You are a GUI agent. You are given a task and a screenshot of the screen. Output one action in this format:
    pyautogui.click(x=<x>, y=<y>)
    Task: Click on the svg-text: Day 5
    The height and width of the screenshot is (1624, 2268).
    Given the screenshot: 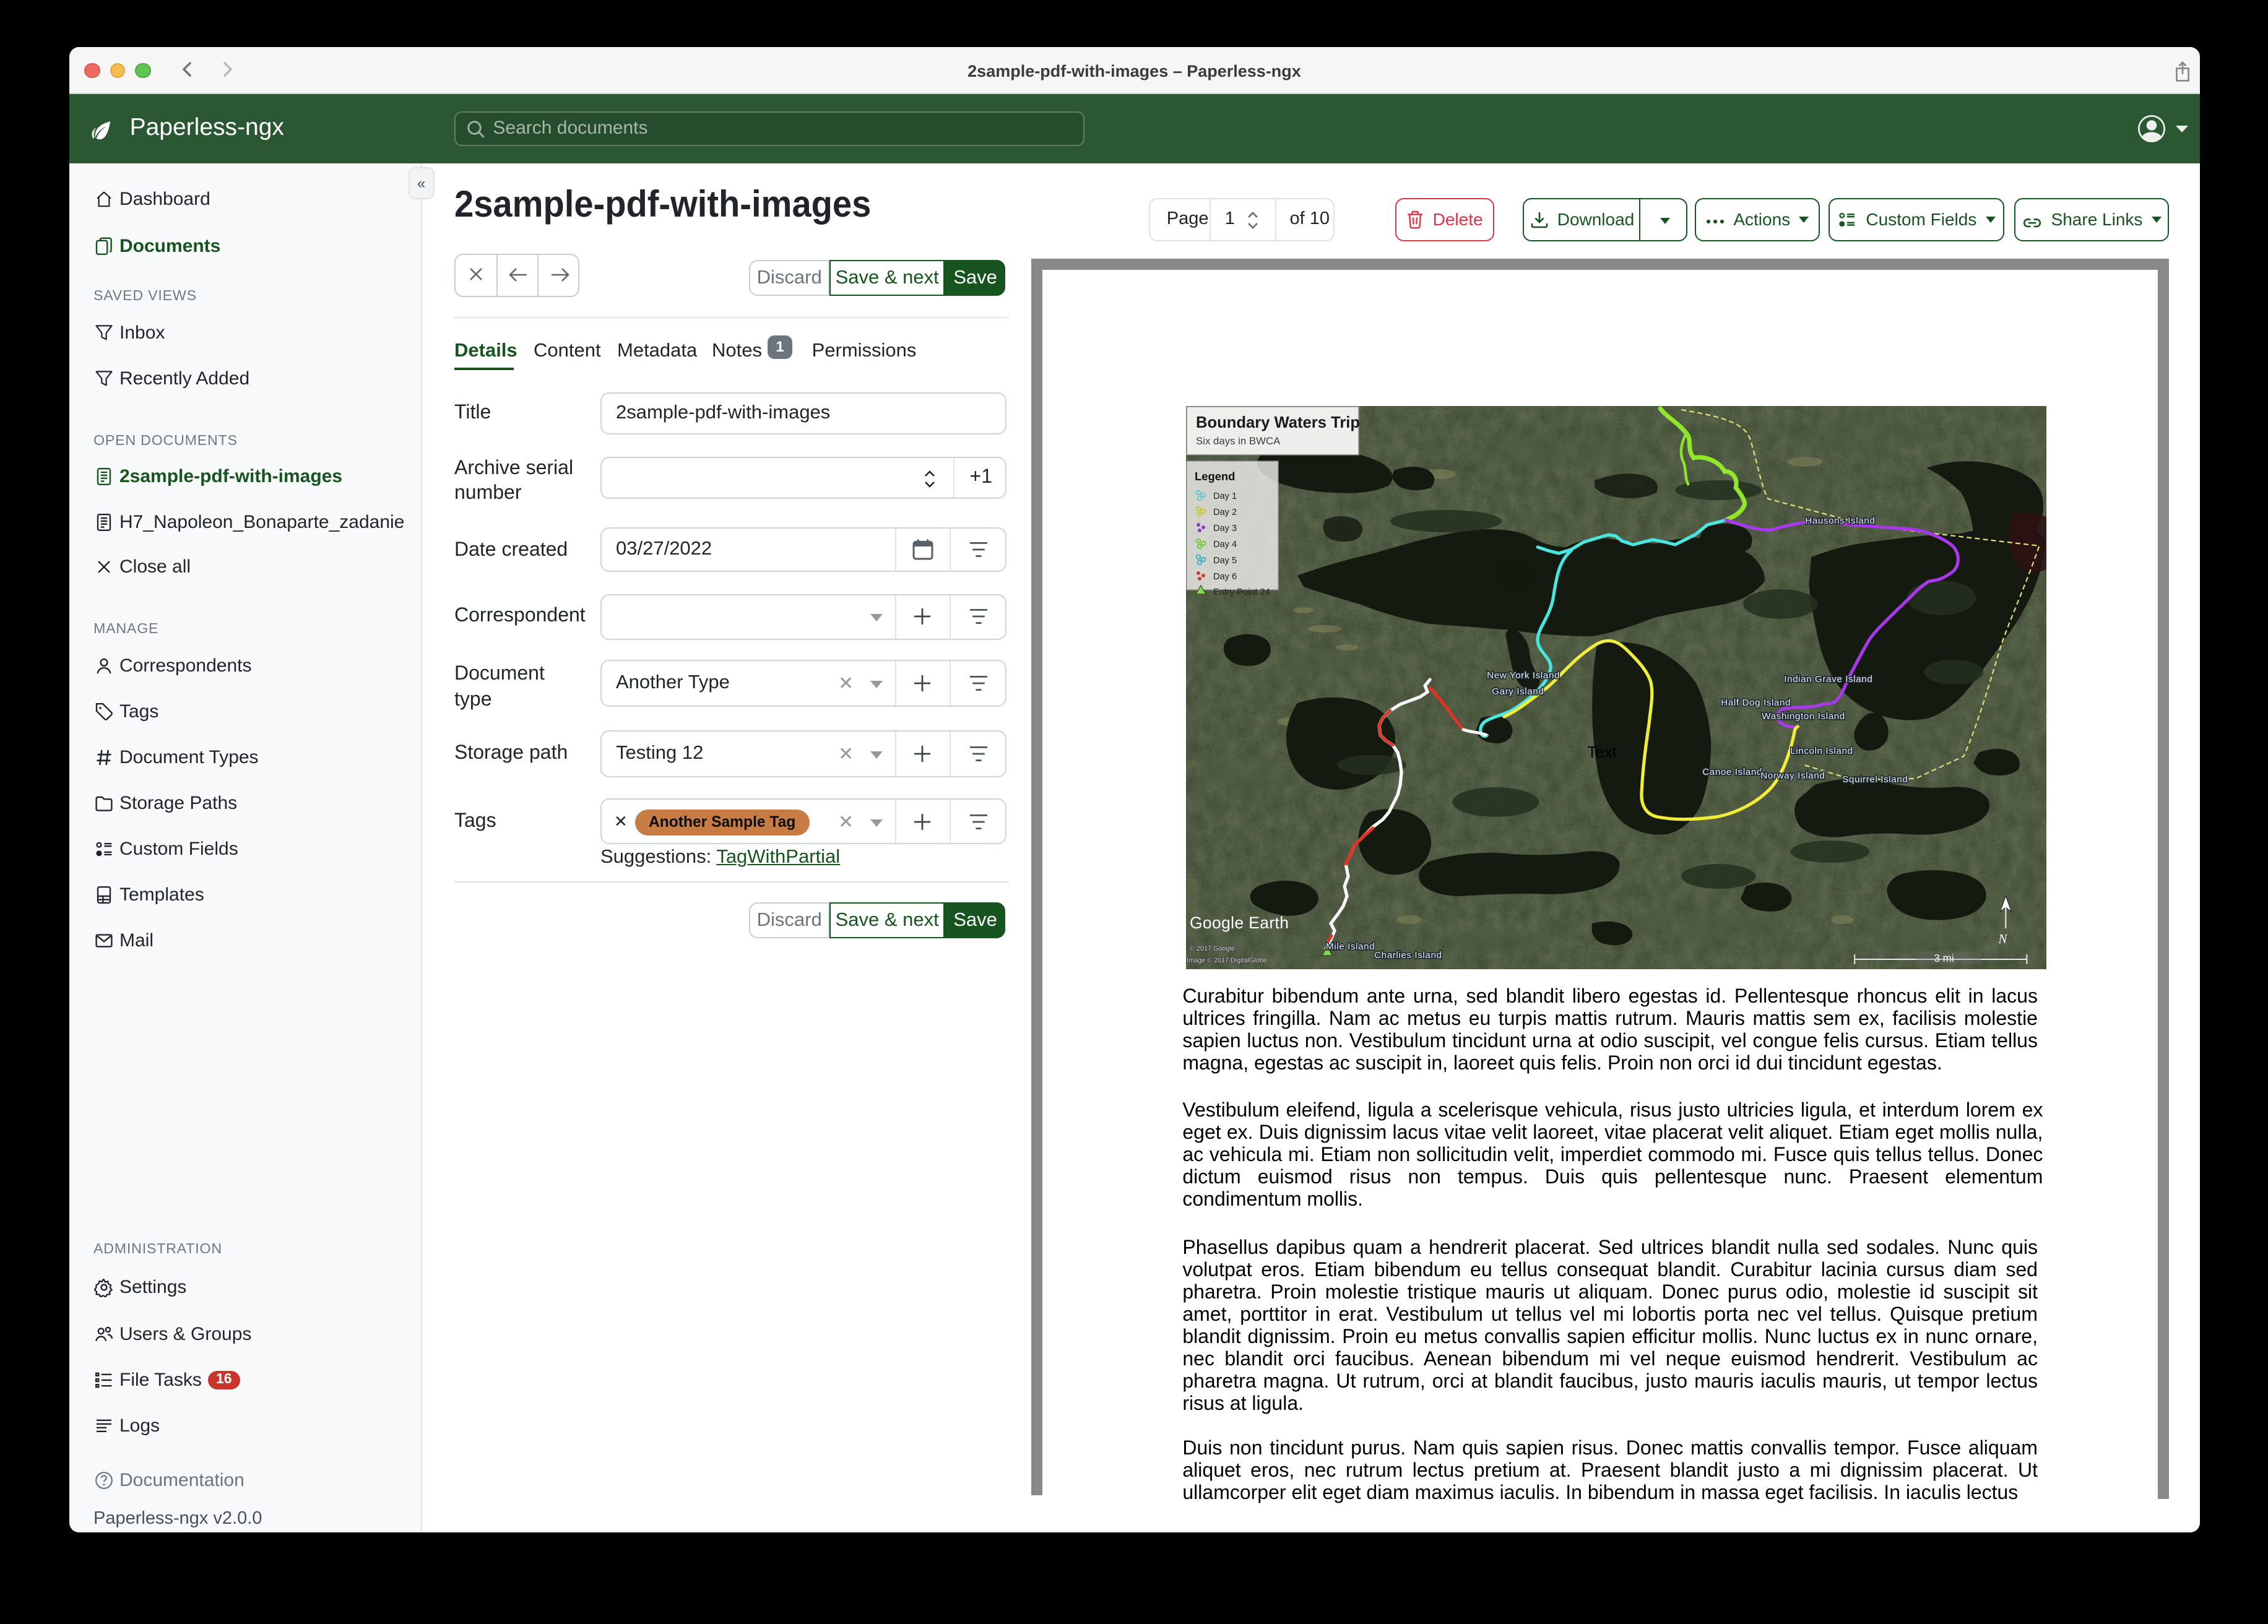 What is the action you would take?
    pyautogui.click(x=1224, y=560)
    